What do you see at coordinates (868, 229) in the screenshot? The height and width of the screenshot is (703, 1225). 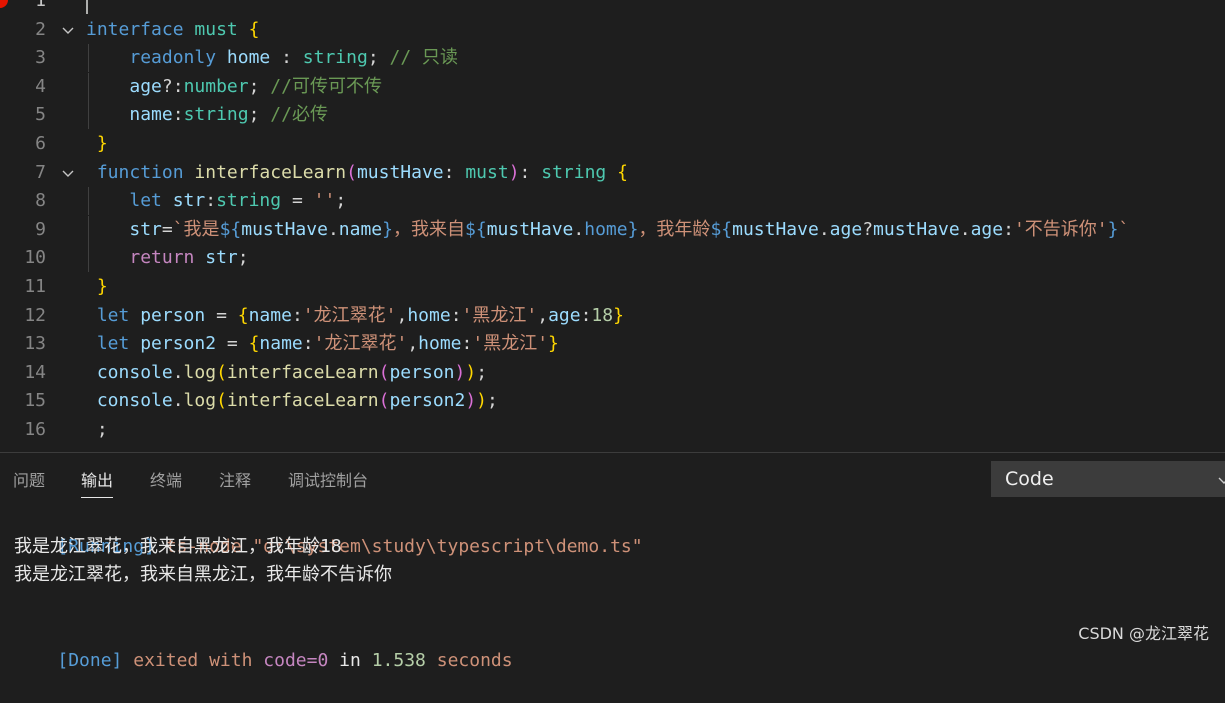 I see `code-token: ?` at bounding box center [868, 229].